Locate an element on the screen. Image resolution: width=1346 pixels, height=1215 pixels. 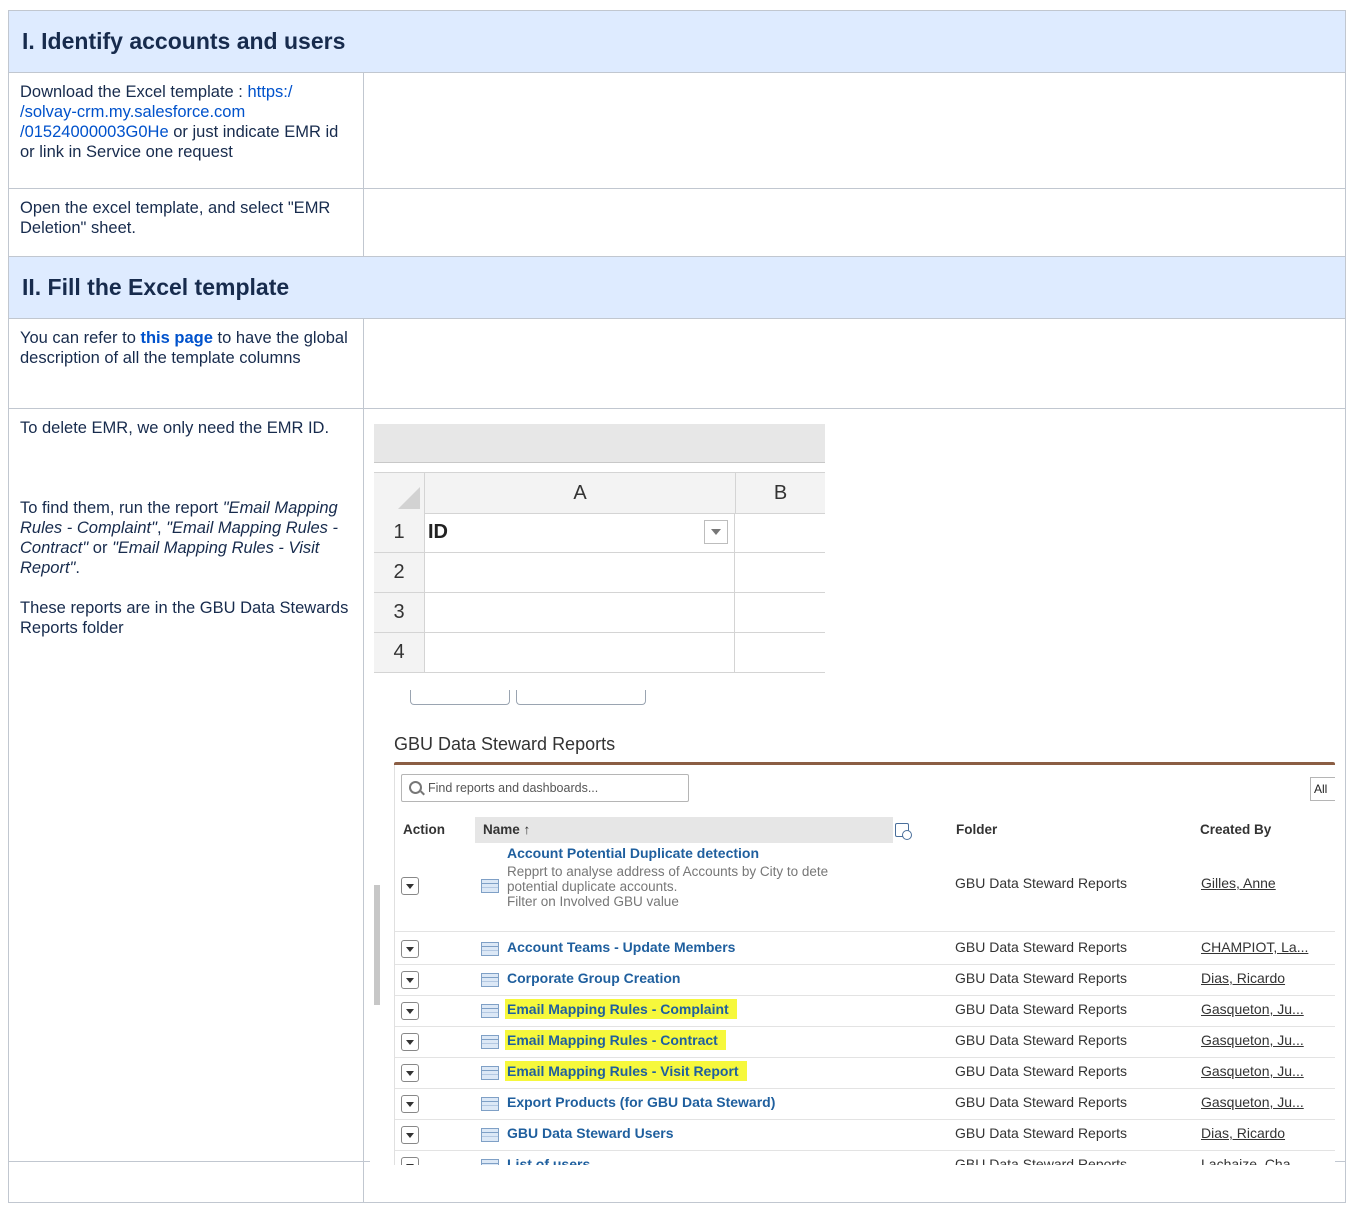
cell-a4 is located at coordinates (580, 652).